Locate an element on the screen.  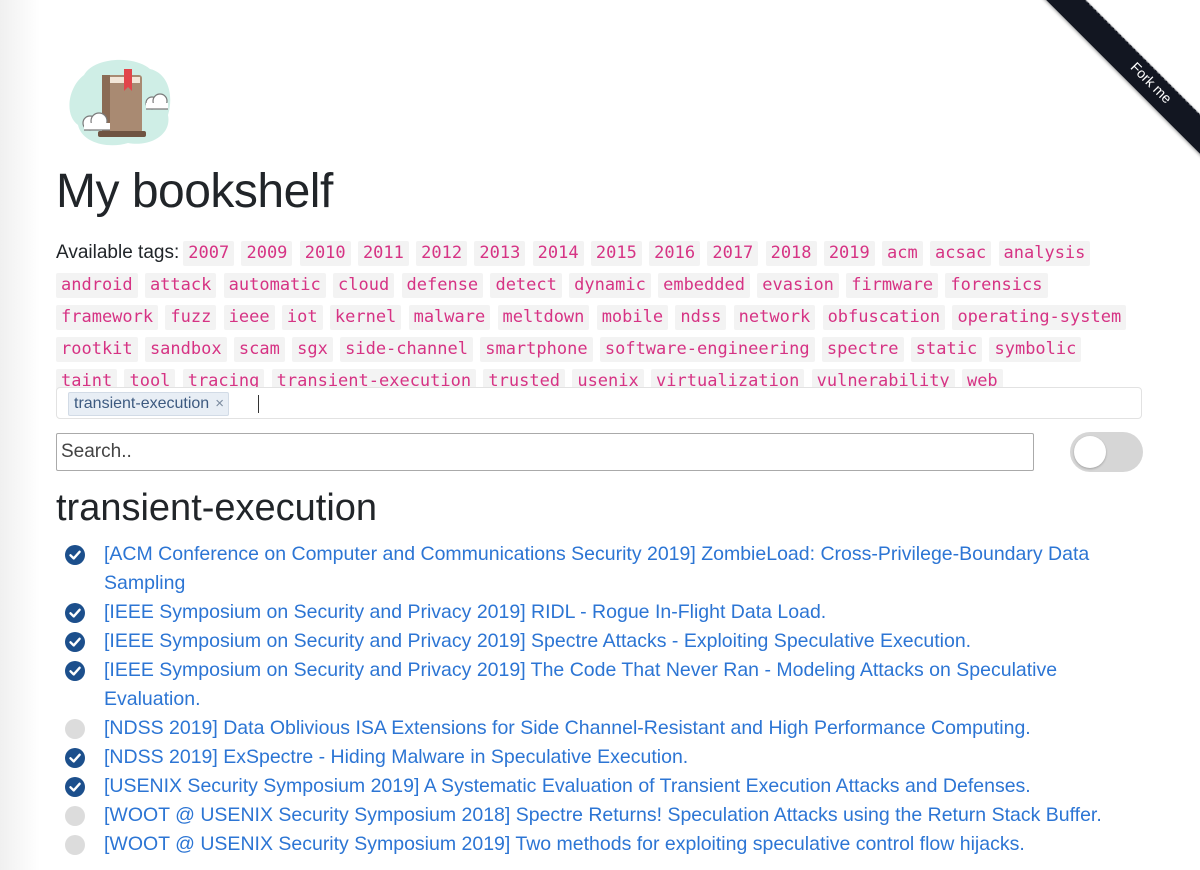
tag-acsac: acsac is located at coordinates (961, 253).